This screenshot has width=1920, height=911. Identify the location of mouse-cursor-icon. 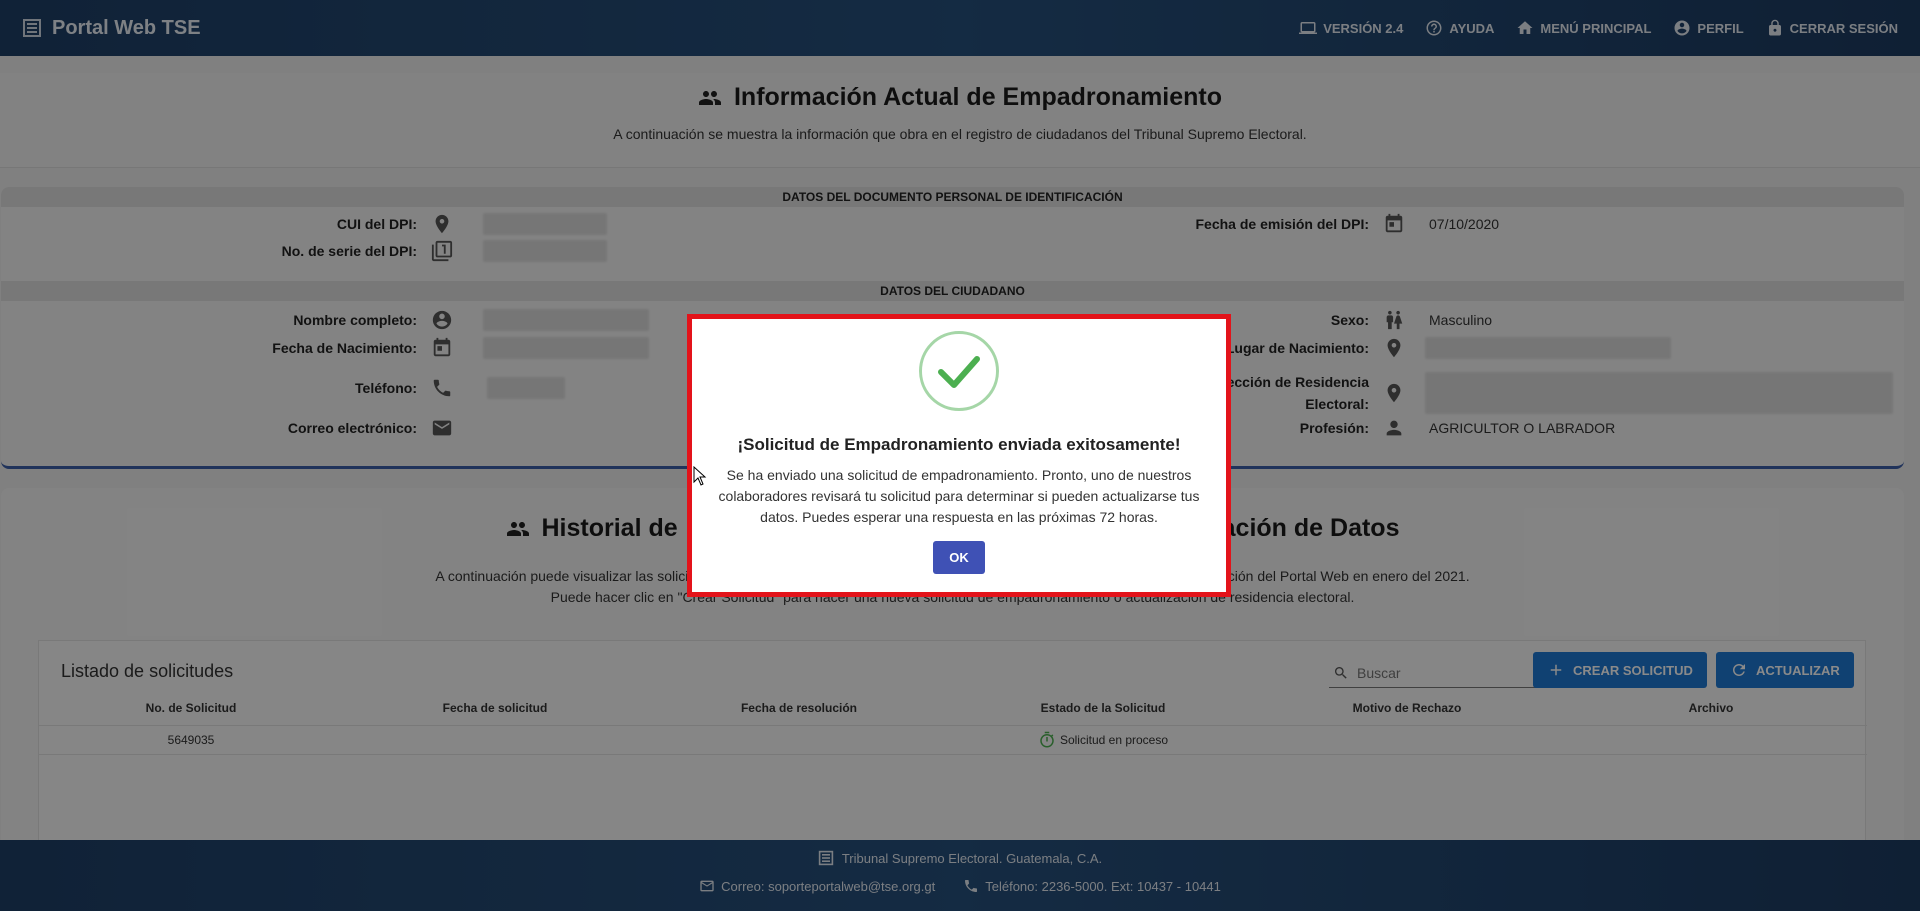
(700, 476).